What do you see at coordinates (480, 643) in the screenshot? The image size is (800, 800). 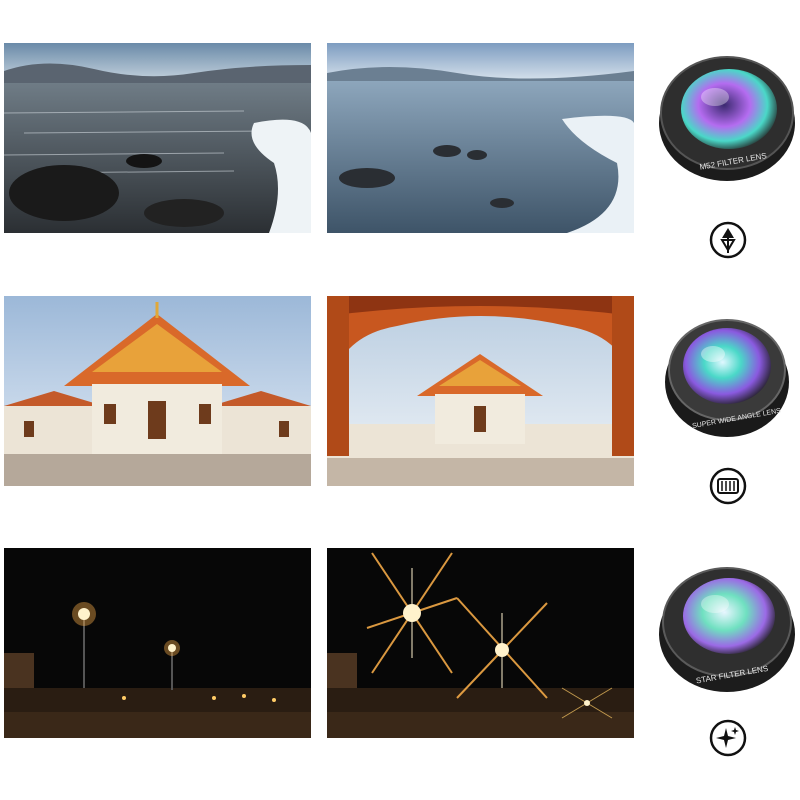 I see `after-photo-night-street-star` at bounding box center [480, 643].